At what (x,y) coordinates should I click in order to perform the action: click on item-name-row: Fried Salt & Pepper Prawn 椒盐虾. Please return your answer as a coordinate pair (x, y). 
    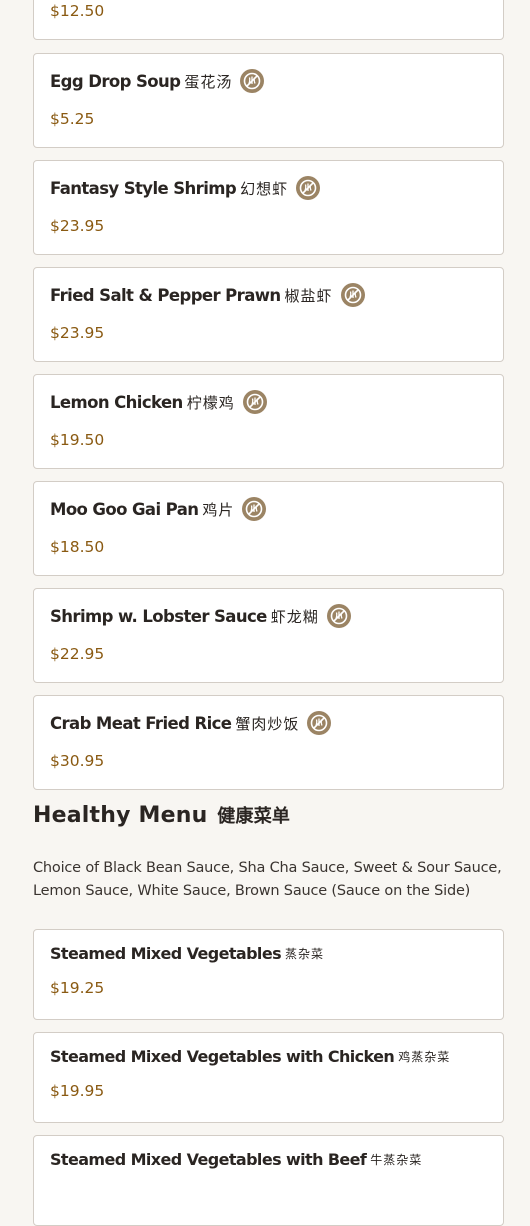
    Looking at the image, I should click on (207, 295).